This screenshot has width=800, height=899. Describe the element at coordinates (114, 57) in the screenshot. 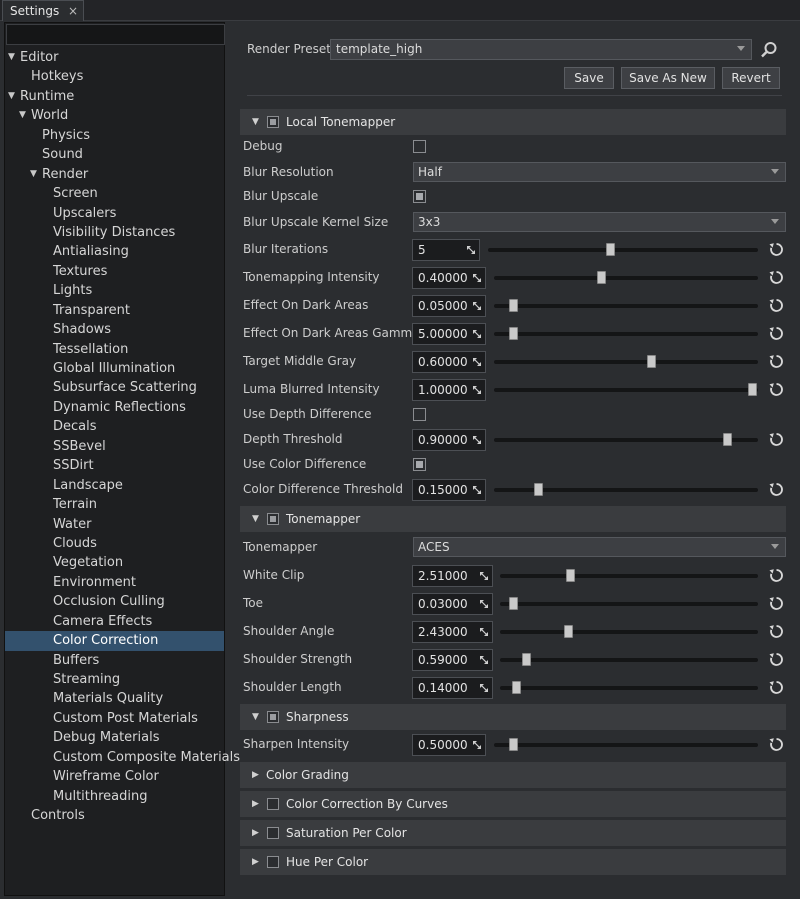

I see `tree-item-editor: ▼ Editor` at that location.